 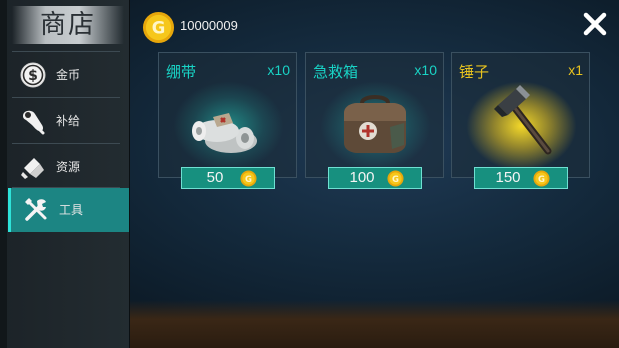 I want to click on shop-item-card: 锤子 x1 150 G, so click(x=520, y=120).